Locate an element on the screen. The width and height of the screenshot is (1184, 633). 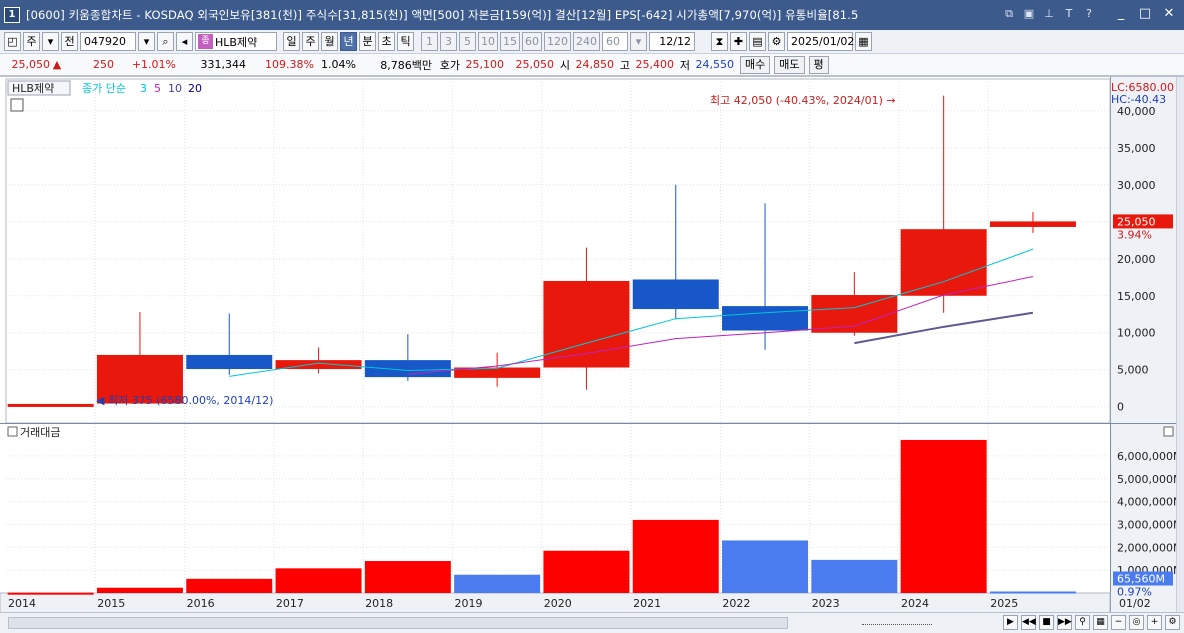
close-button: ✕ is located at coordinates (1169, 14).